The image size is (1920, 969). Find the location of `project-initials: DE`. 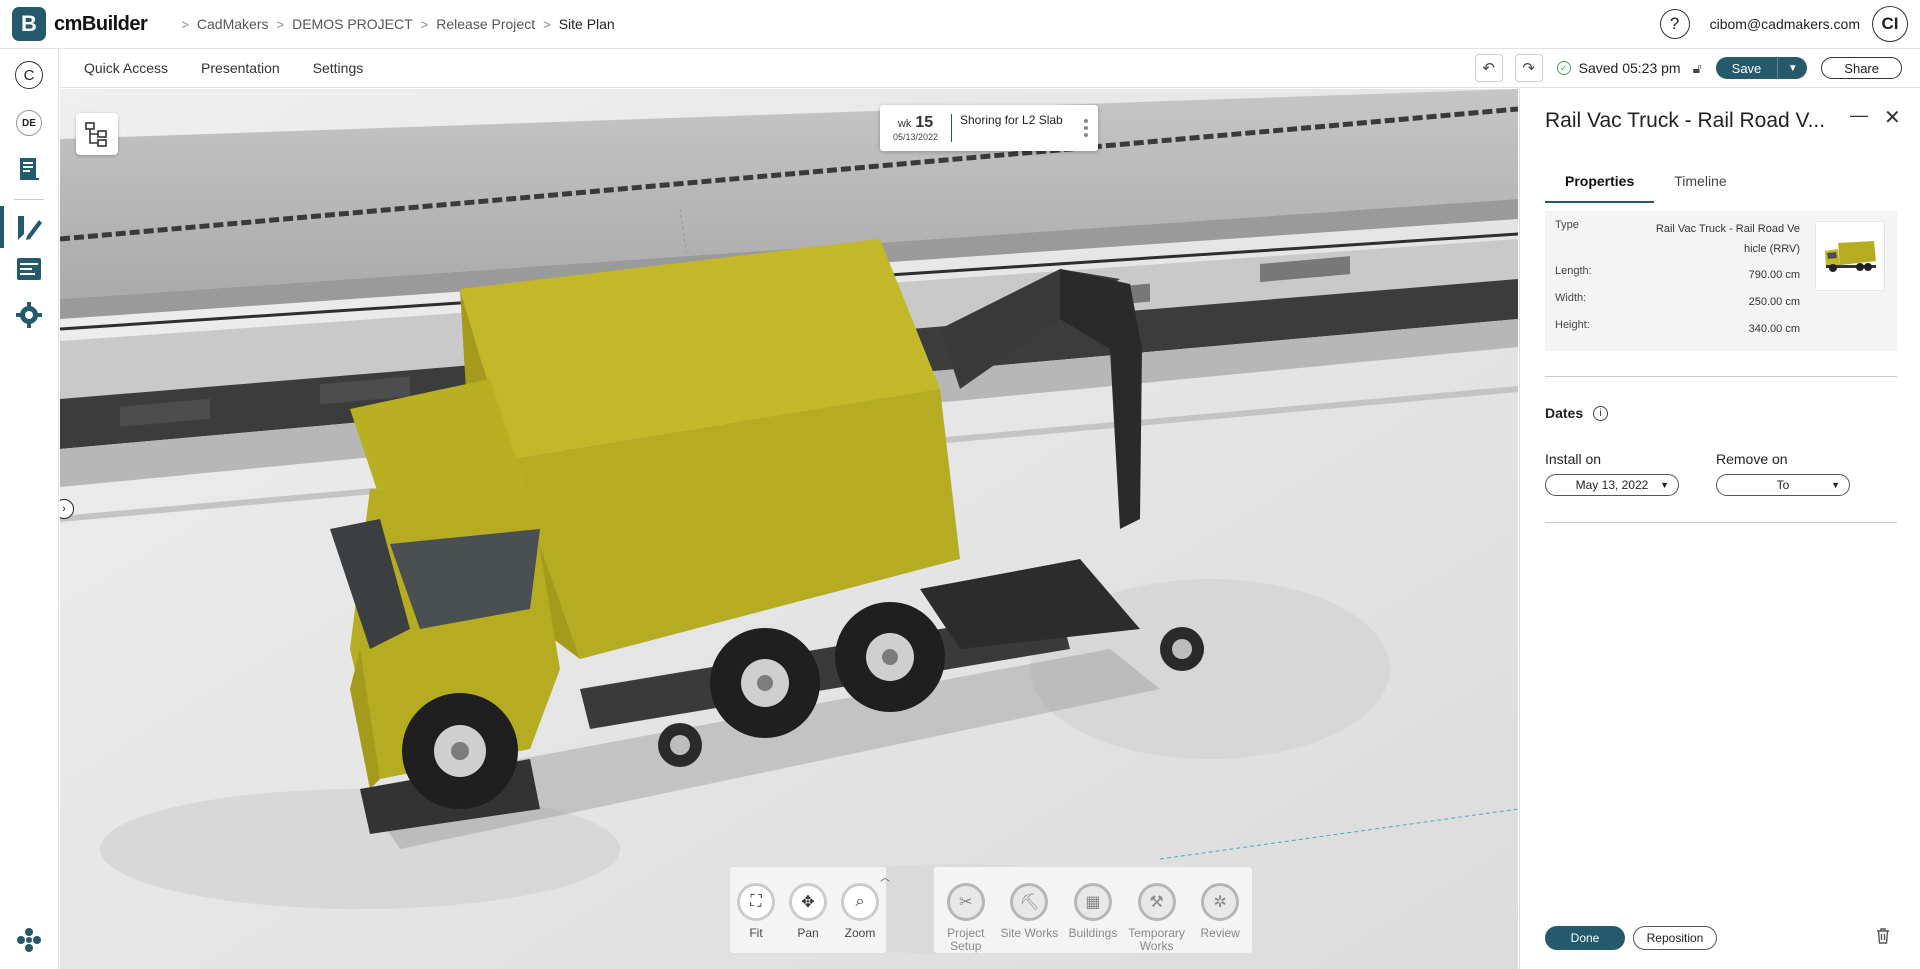

project-initials: DE is located at coordinates (29, 123).